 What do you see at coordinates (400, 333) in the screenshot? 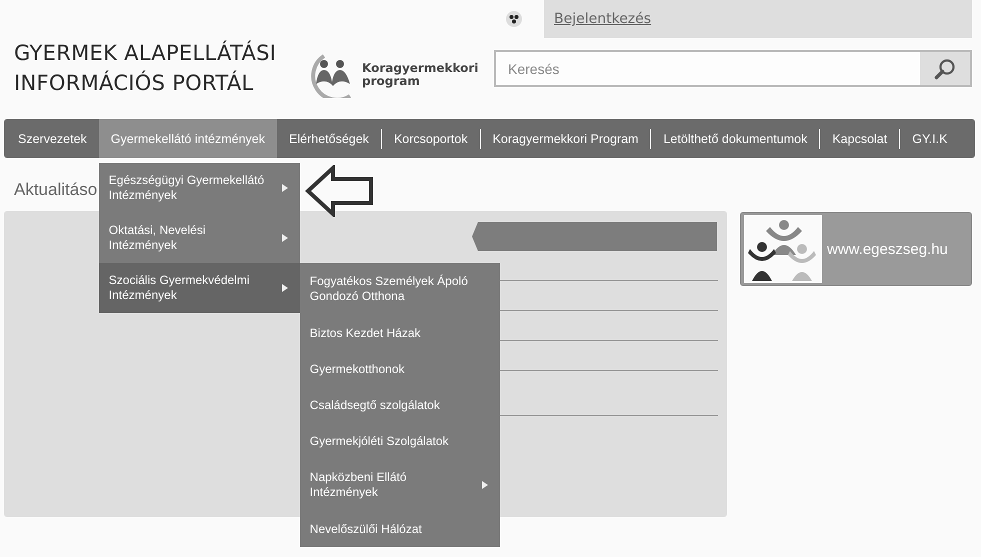
I see `menu-item: Biztos Kezdet Házak` at bounding box center [400, 333].